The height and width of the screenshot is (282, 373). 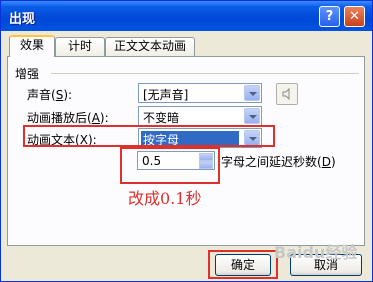 I want to click on delay-label: 字母之间延迟秒数(D), so click(x=278, y=162).